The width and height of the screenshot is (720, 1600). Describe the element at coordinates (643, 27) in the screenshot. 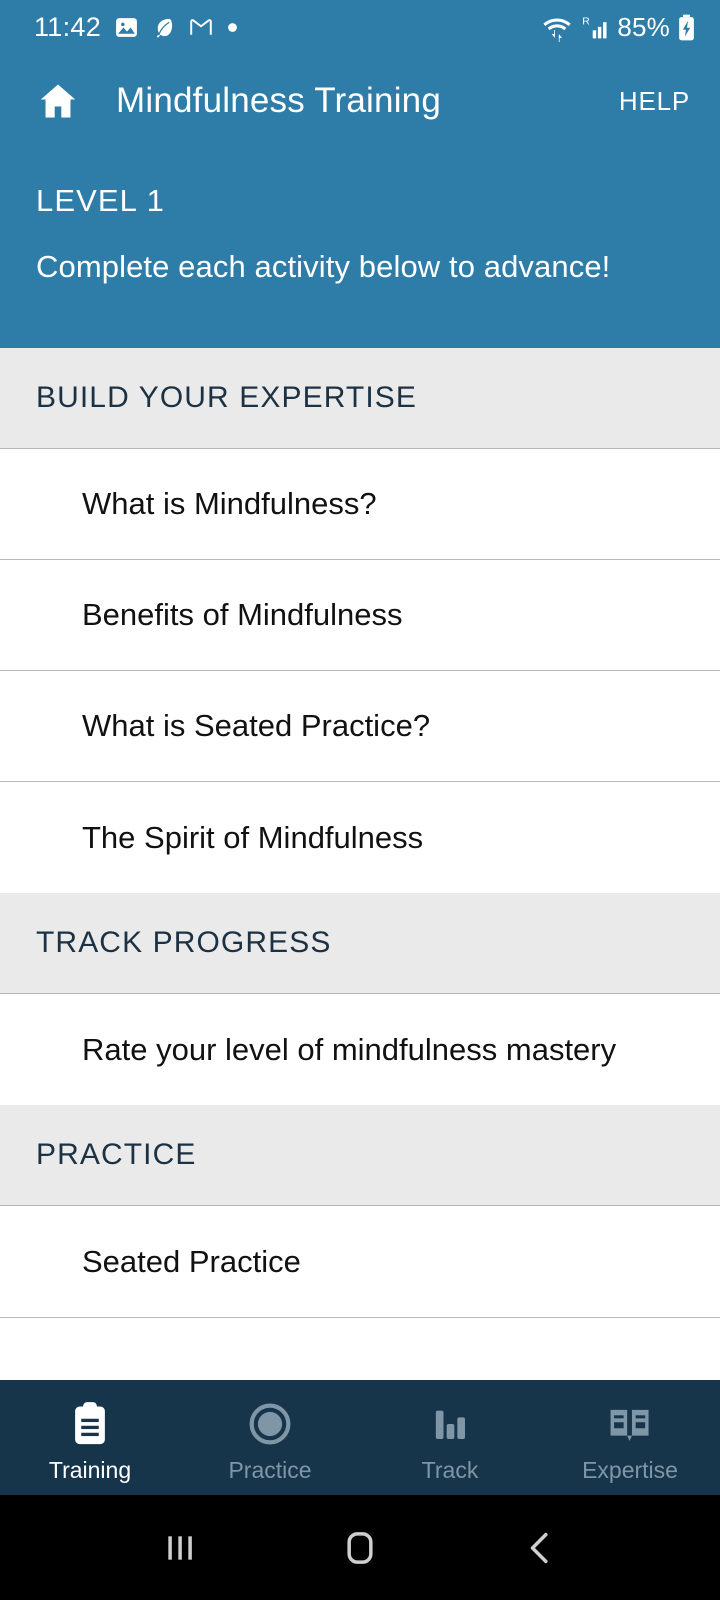

I see `battery-percent: 85%` at that location.